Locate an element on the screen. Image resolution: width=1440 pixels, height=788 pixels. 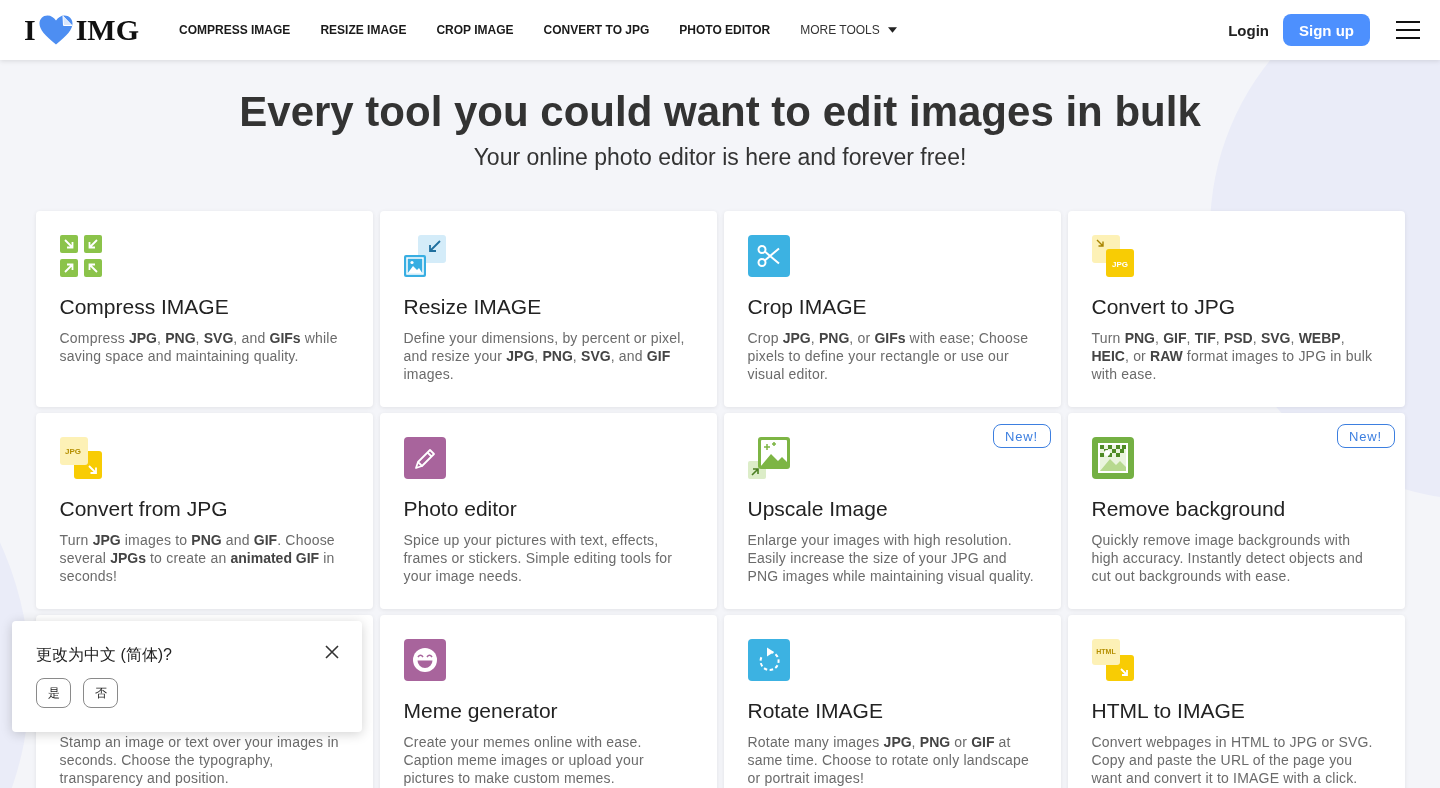
tool-description: Define your dimensions, by percent or pixel, and resize your JPG, PNG, SVG, and GIF images. is located at coordinates (544, 356).